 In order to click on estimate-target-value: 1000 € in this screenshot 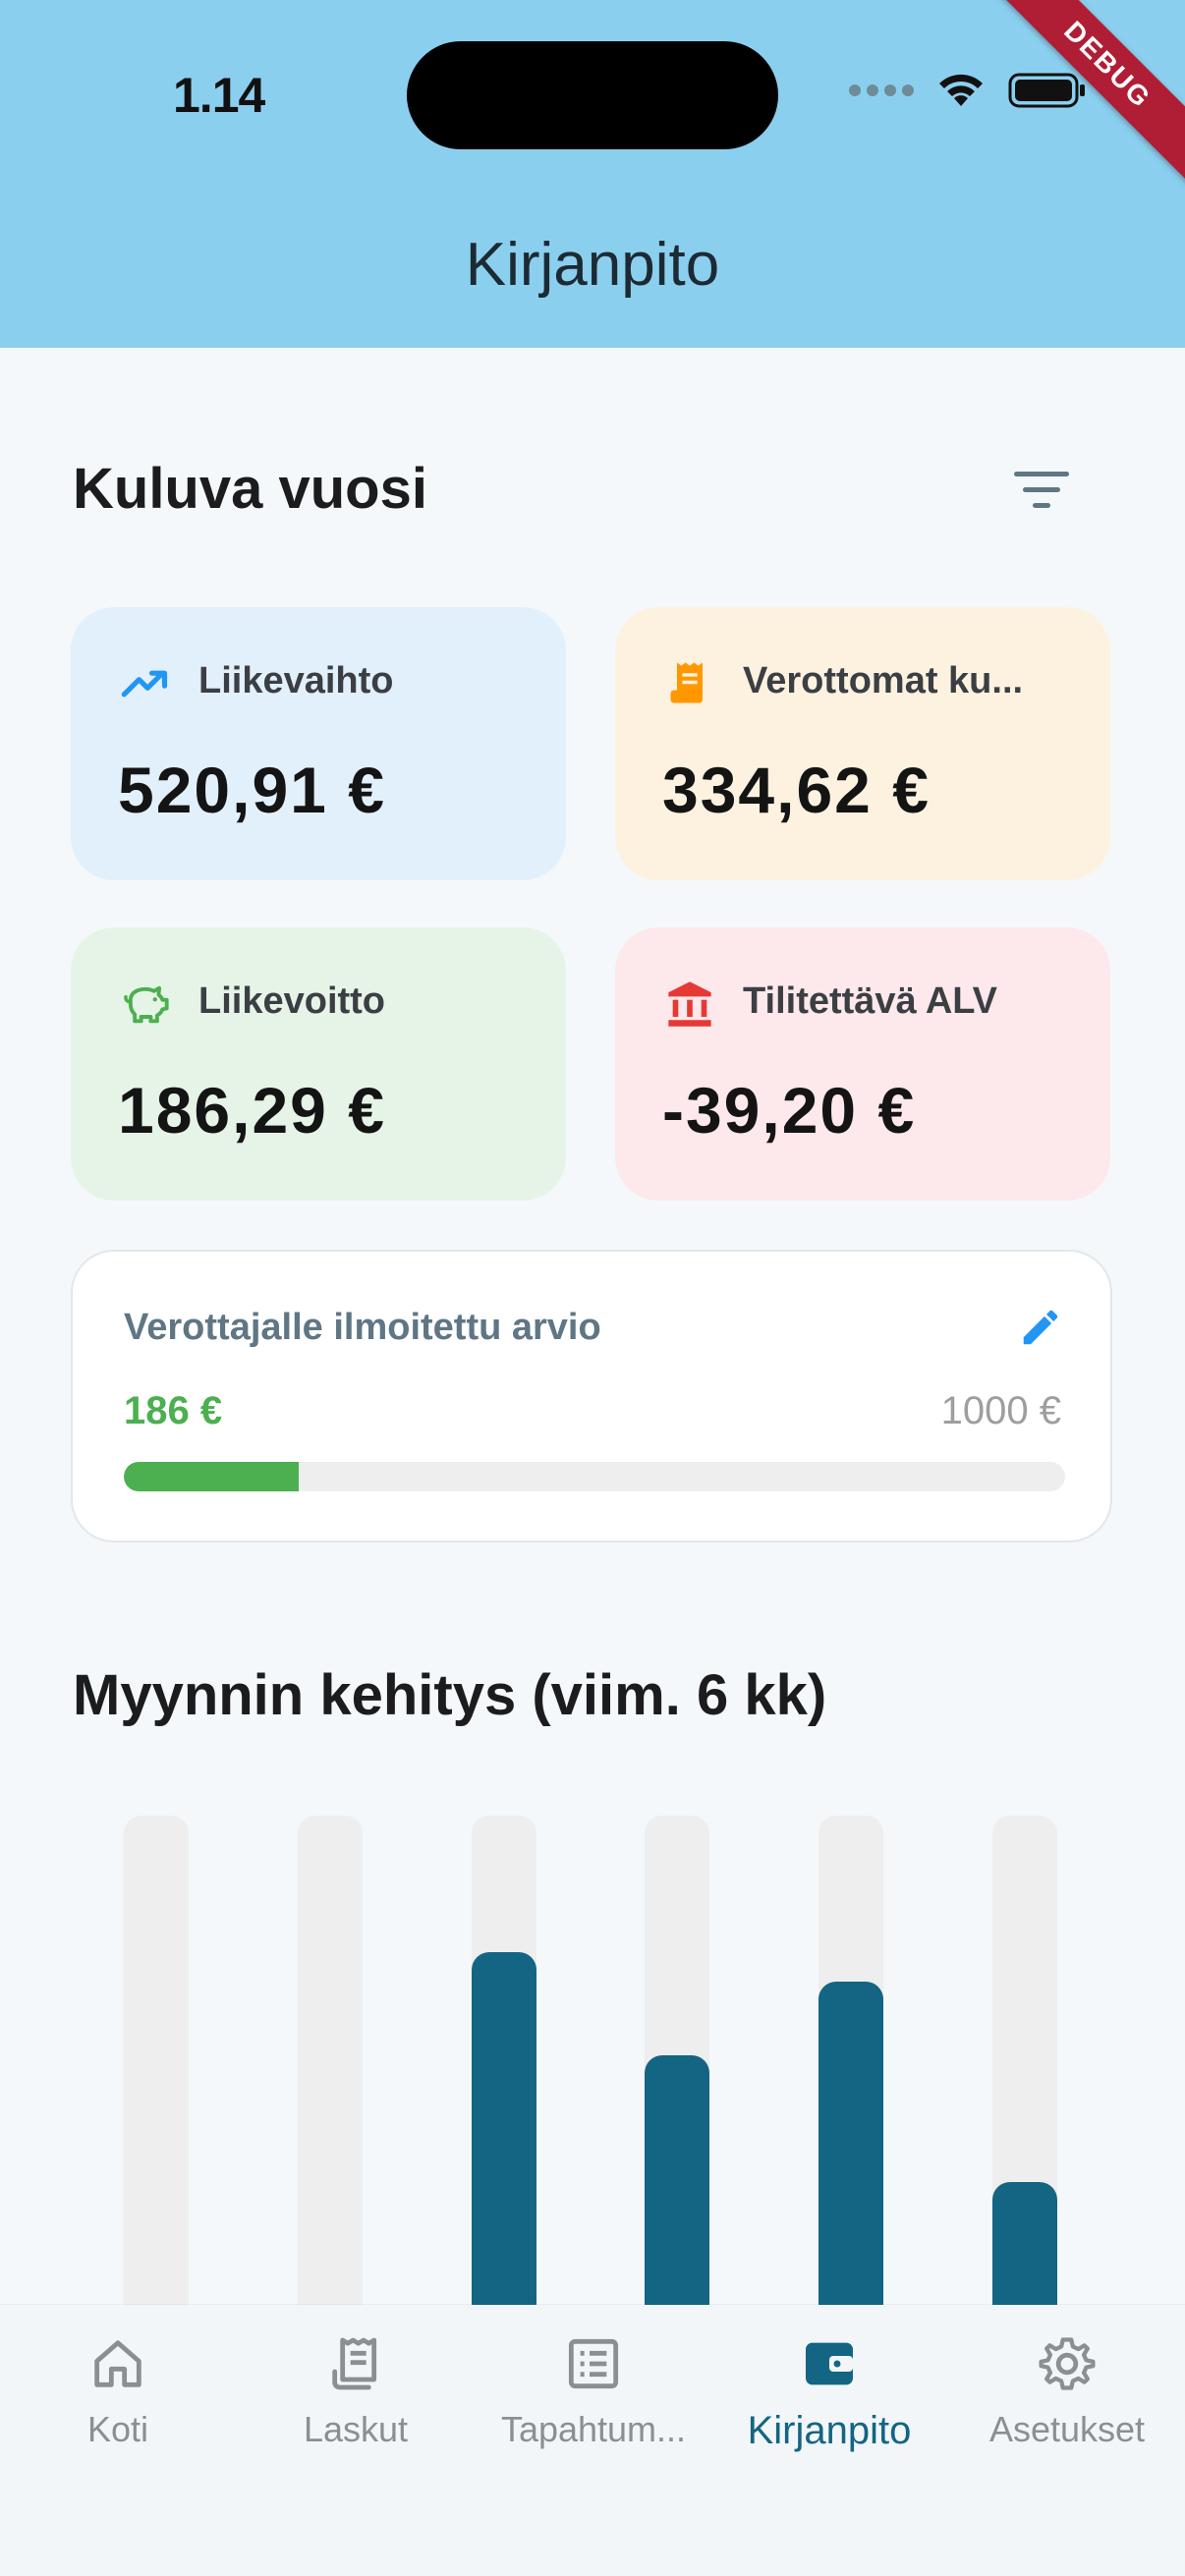, I will do `click(1001, 1410)`.